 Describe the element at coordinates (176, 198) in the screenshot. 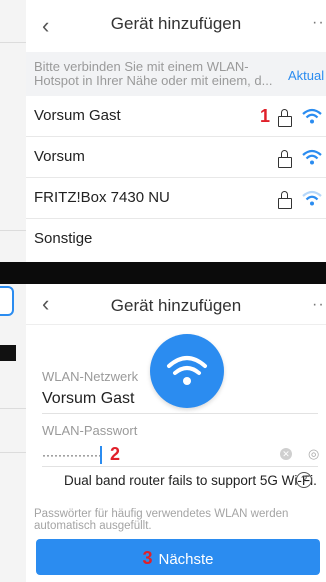

I see `network-row: FRITZ!Box 7430 NU` at that location.